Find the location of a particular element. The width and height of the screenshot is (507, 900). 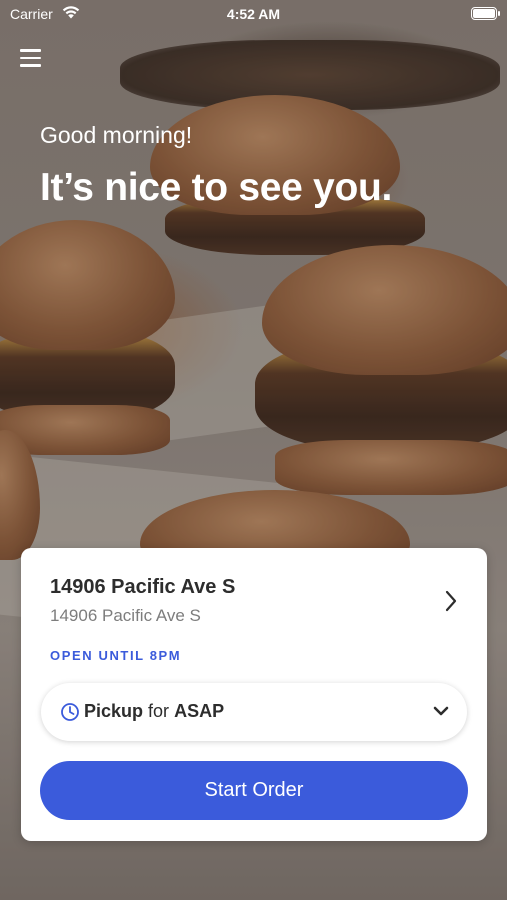

store-hours: OPEN UNTIL 8PM is located at coordinates (116, 655).